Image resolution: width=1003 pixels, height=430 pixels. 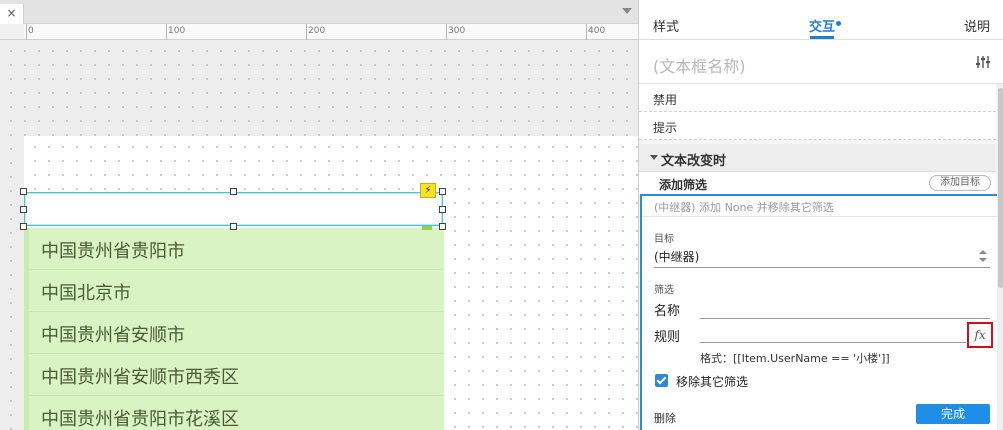 What do you see at coordinates (331, 32) in the screenshot?
I see `horizontal-ruler: 0 100 200 300 400` at bounding box center [331, 32].